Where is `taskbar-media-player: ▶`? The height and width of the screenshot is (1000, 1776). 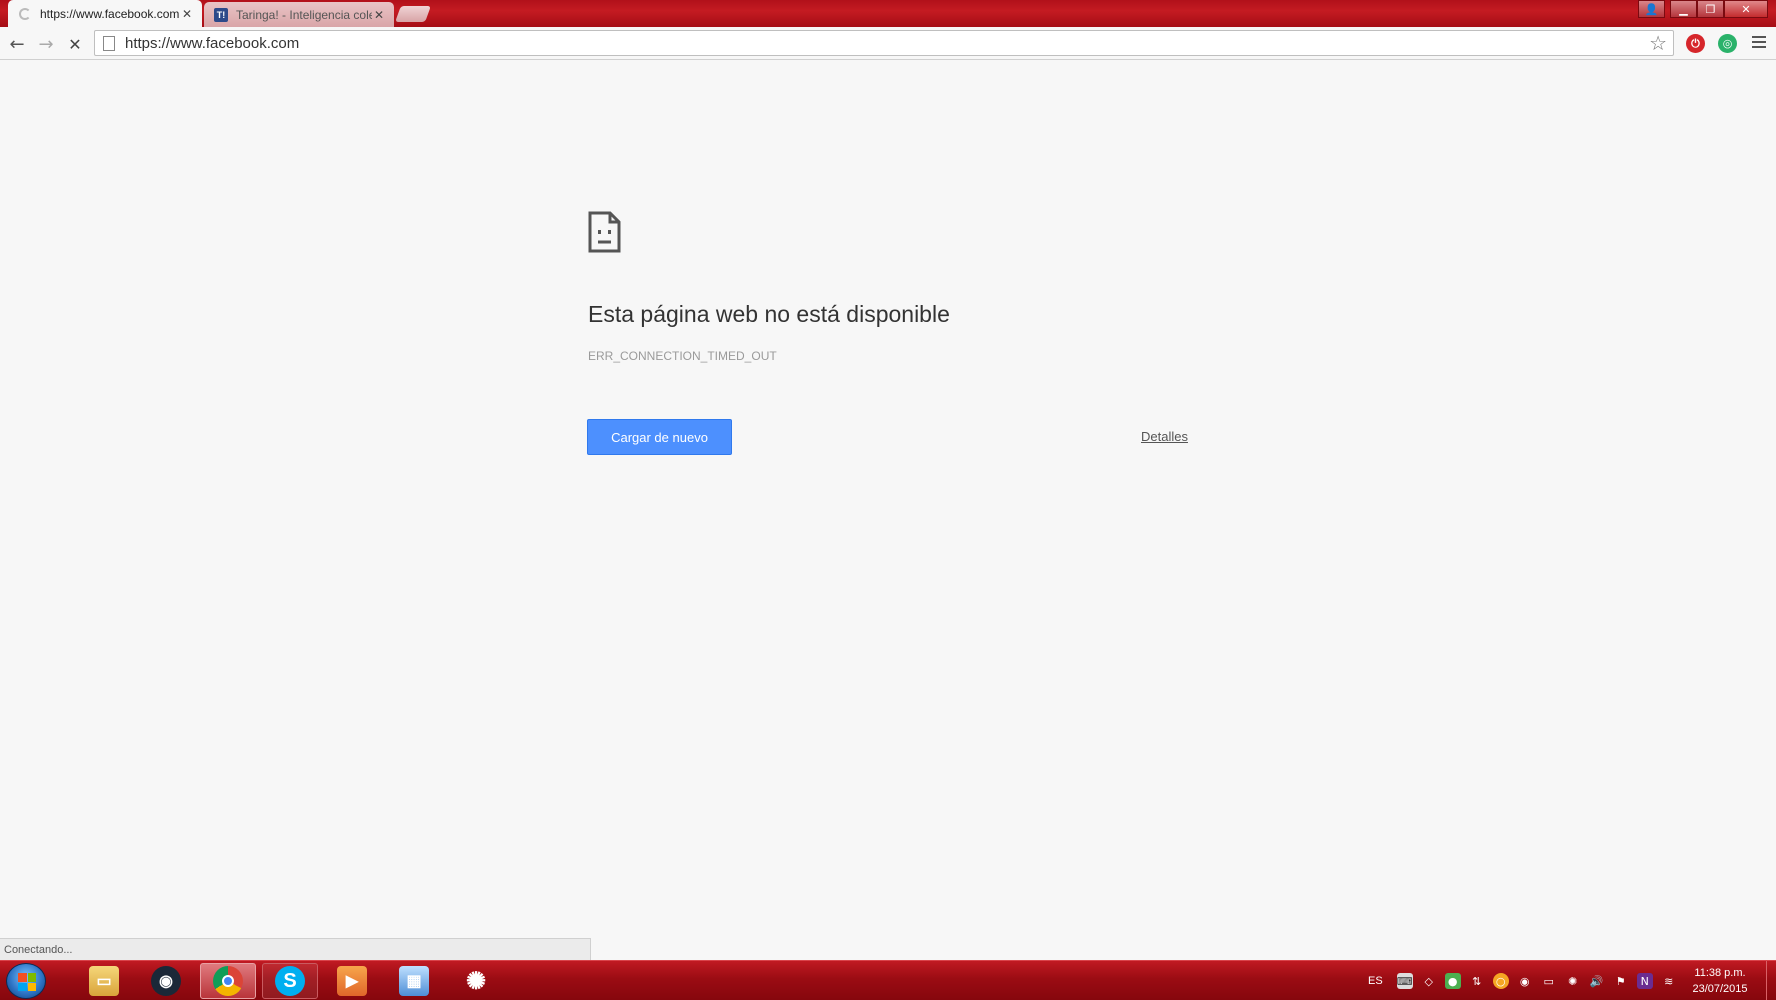
taskbar-media-player: ▶ is located at coordinates (352, 981).